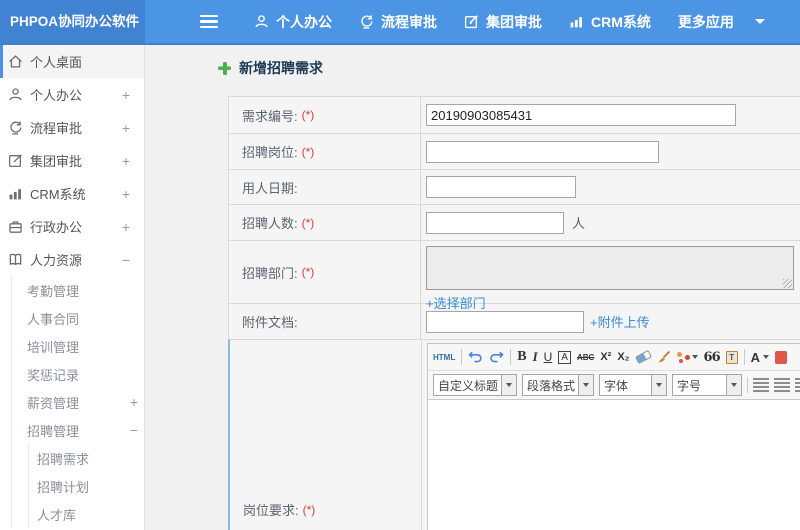  What do you see at coordinates (496, 357) in the screenshot?
I see `redo-icon` at bounding box center [496, 357].